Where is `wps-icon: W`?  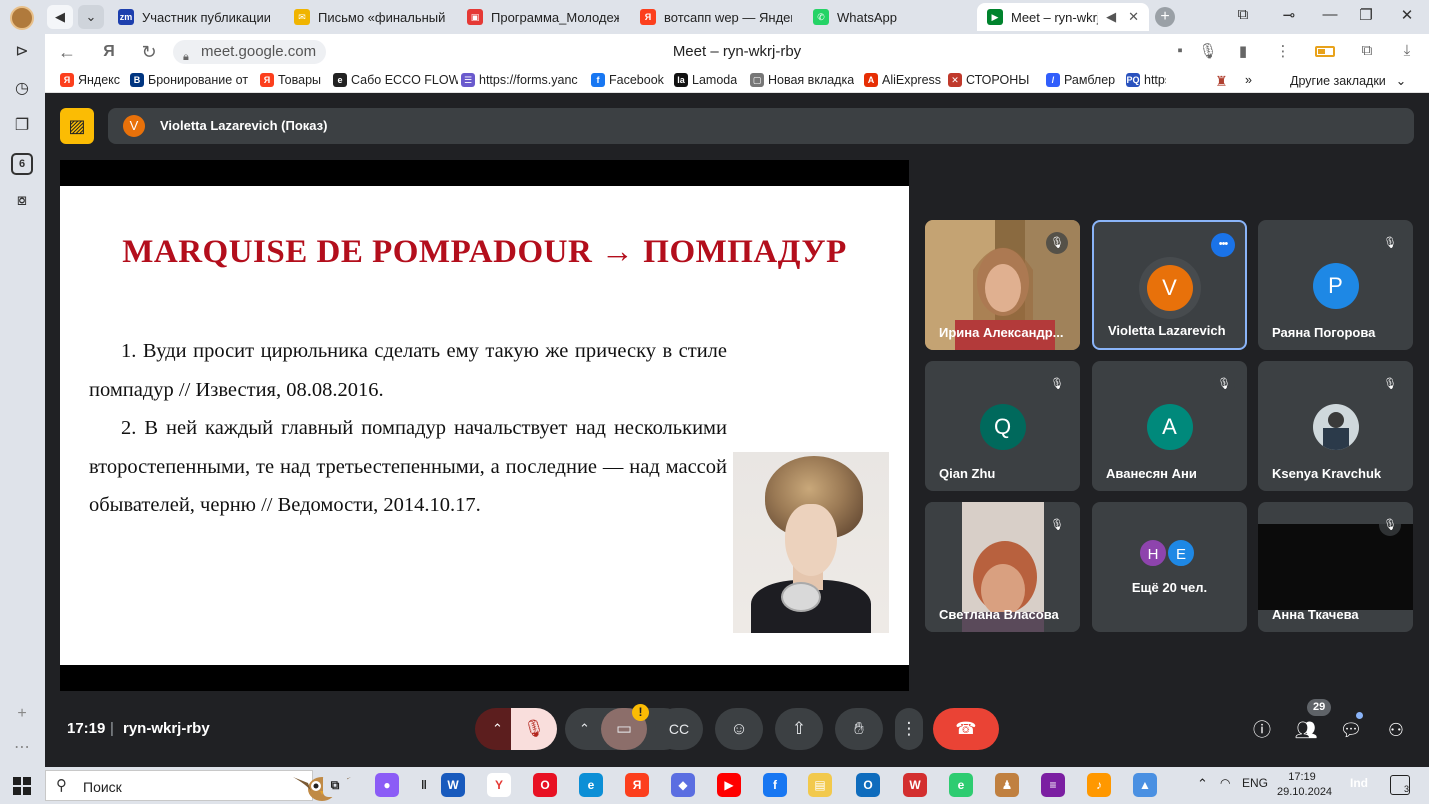 wps-icon: W is located at coordinates (915, 785).